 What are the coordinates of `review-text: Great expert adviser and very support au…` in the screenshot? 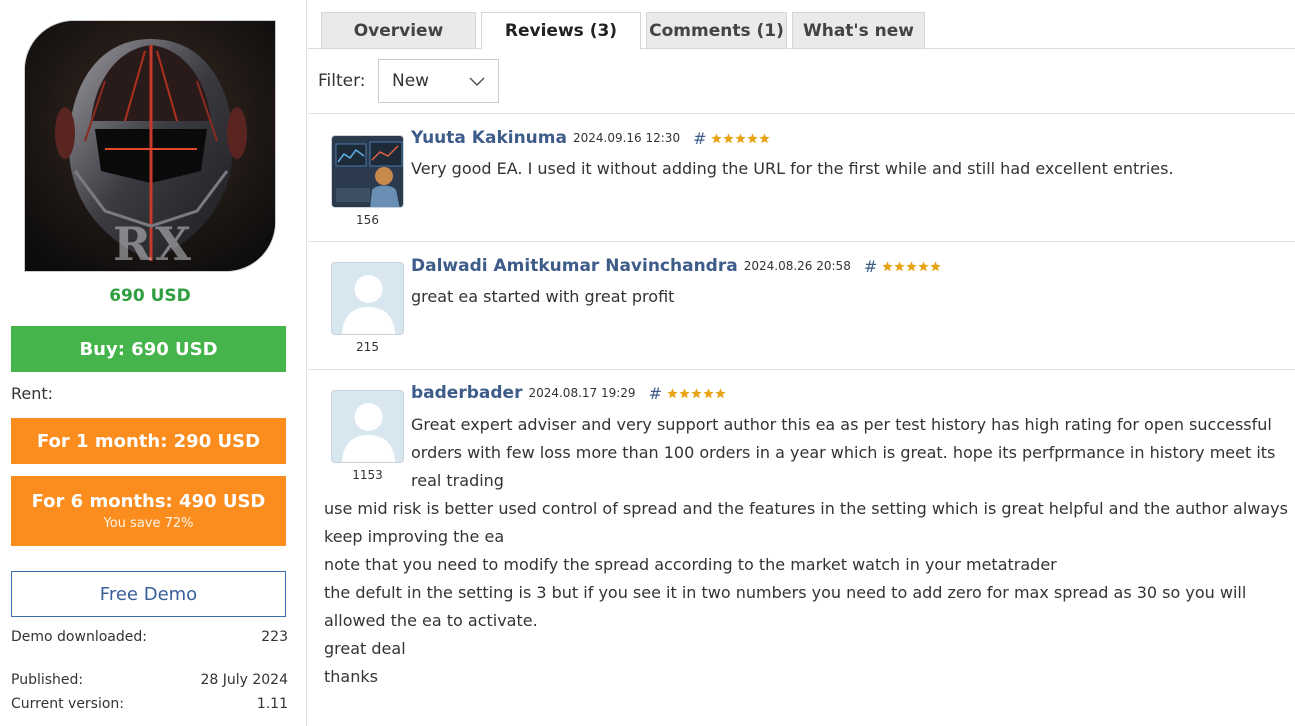 It's located at (843, 453).